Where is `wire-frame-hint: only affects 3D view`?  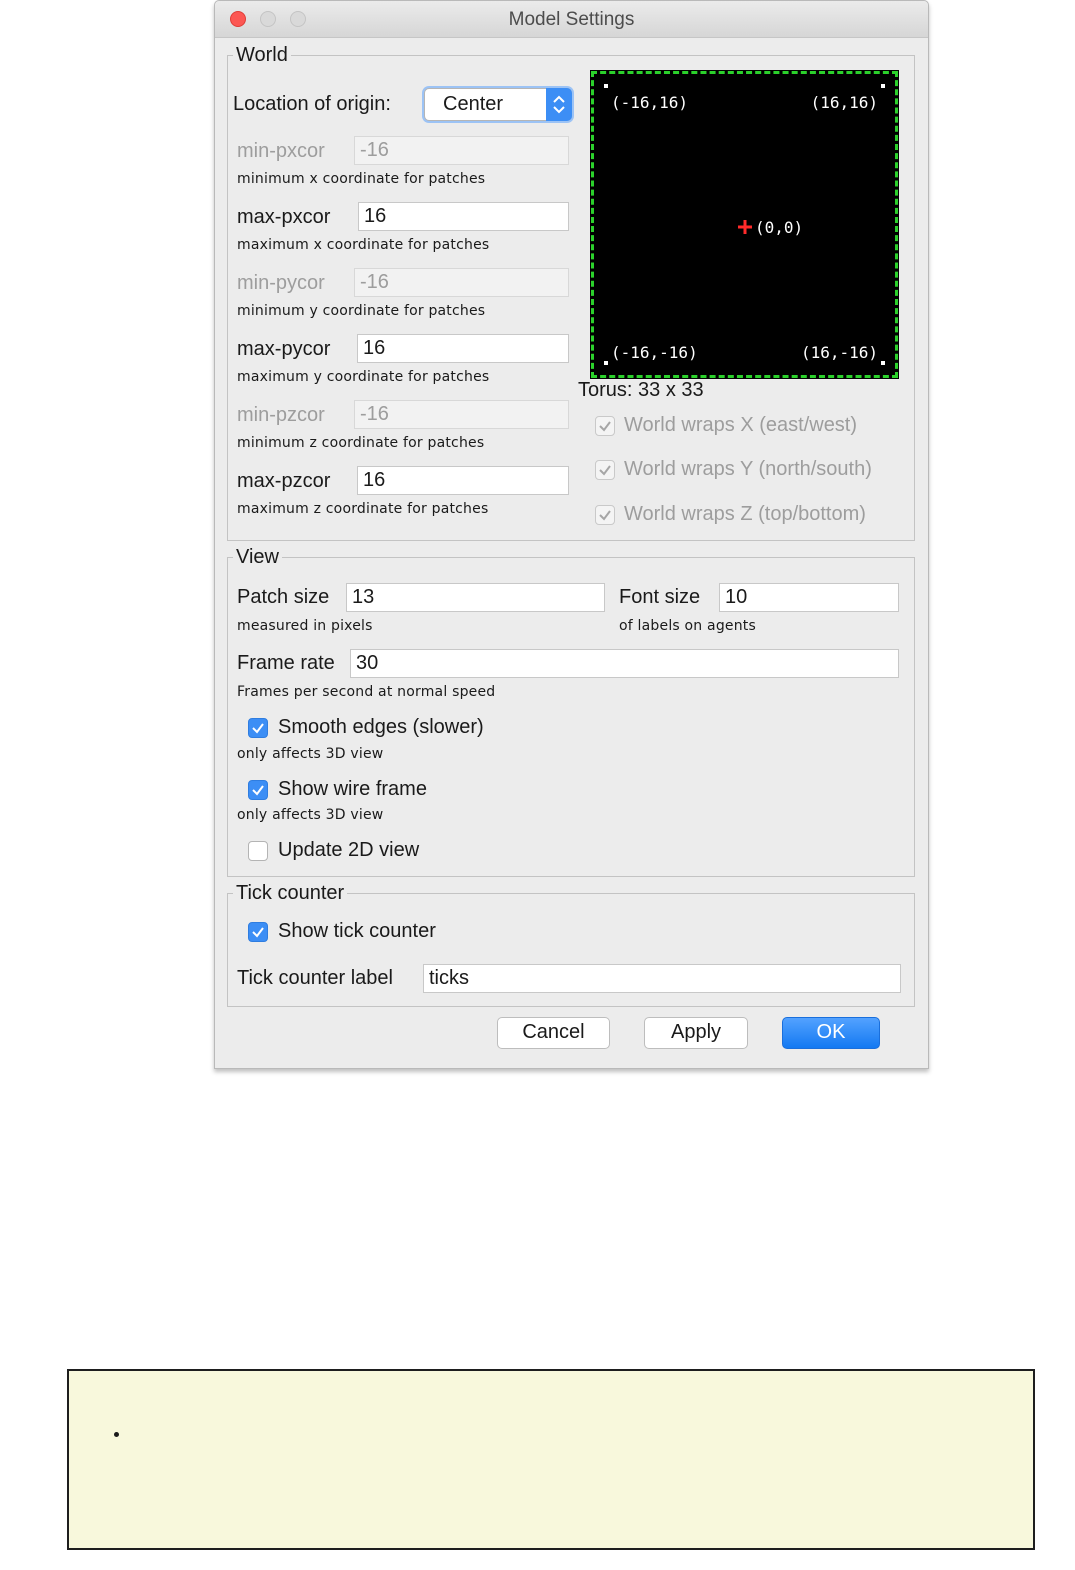
wire-frame-hint: only affects 3D view is located at coordinates (310, 815).